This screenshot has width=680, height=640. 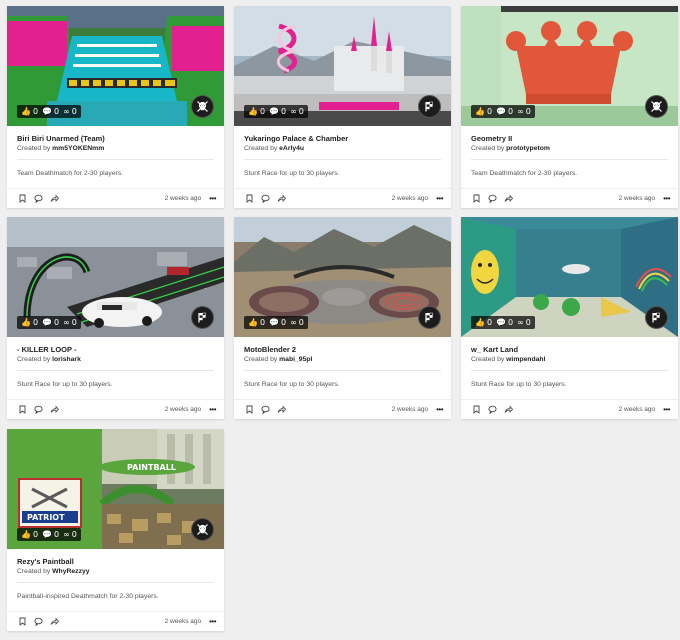 What do you see at coordinates (295, 359) in the screenshot?
I see `creator-link: mabi_95pl` at bounding box center [295, 359].